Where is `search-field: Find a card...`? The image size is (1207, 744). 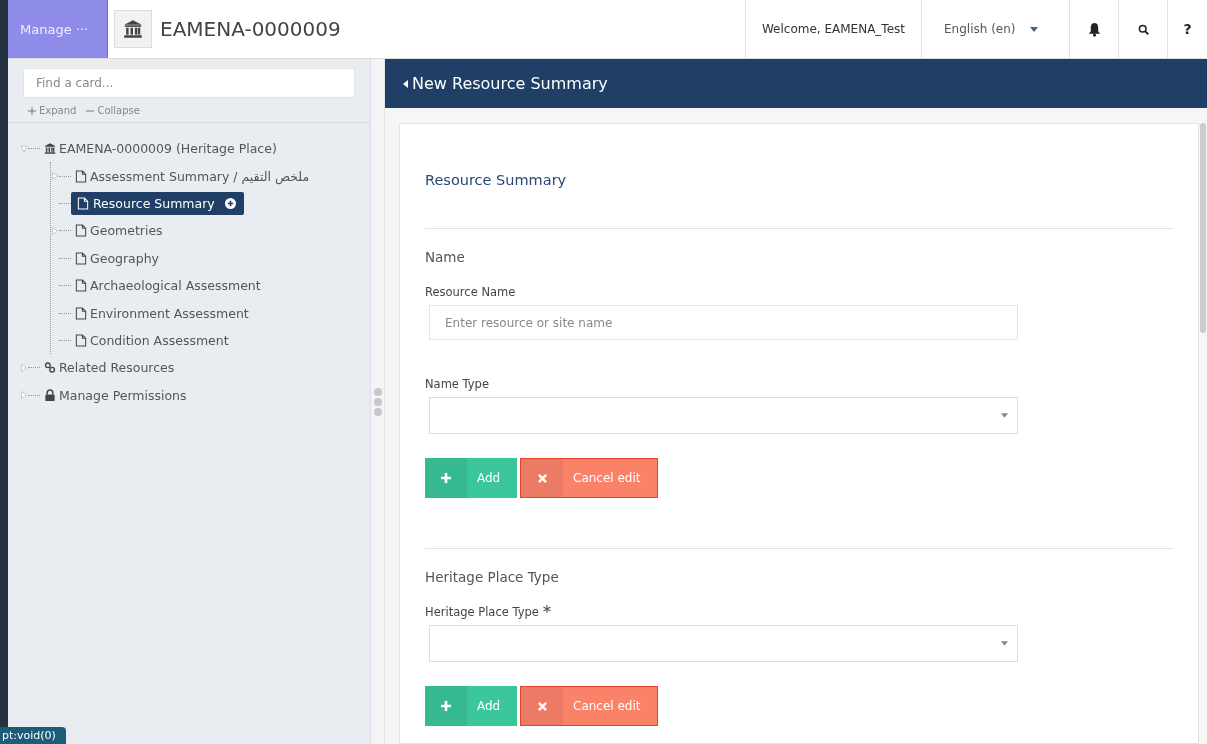
search-field: Find a card... is located at coordinates (189, 83).